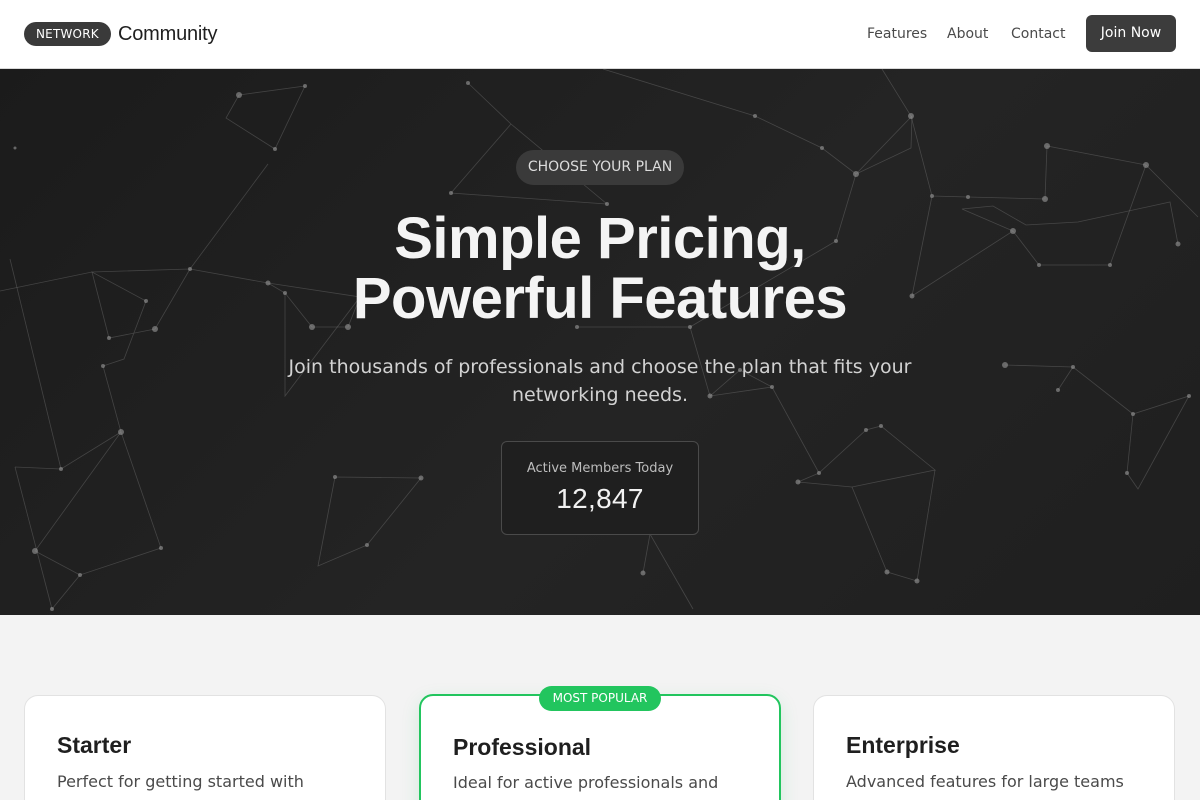  I want to click on brand-badge: NETWORK, so click(67, 34).